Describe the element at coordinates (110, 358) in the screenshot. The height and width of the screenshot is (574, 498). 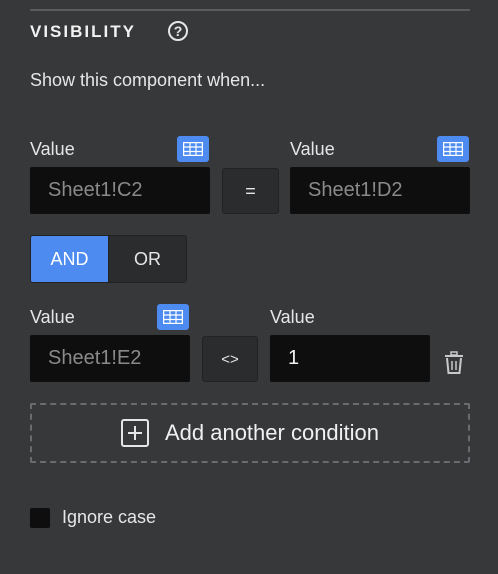
I see `condition2-left-field: Sheet1!E2` at that location.